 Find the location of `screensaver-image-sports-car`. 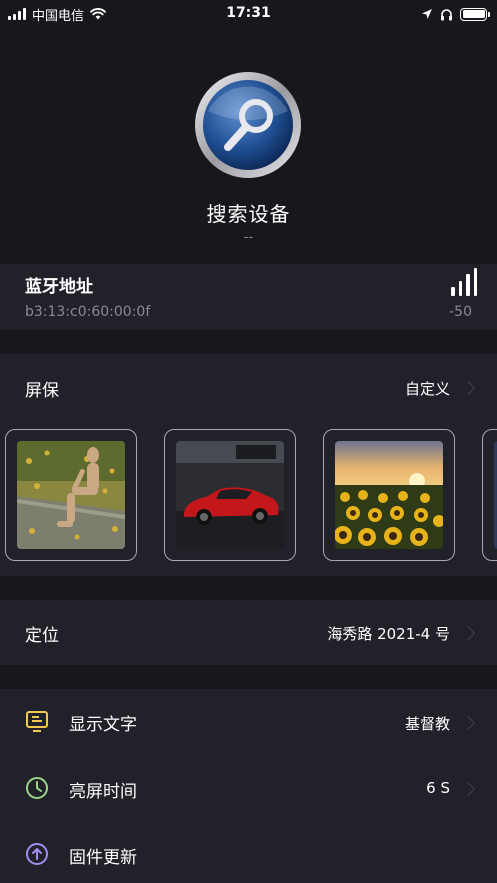

screensaver-image-sports-car is located at coordinates (230, 495).